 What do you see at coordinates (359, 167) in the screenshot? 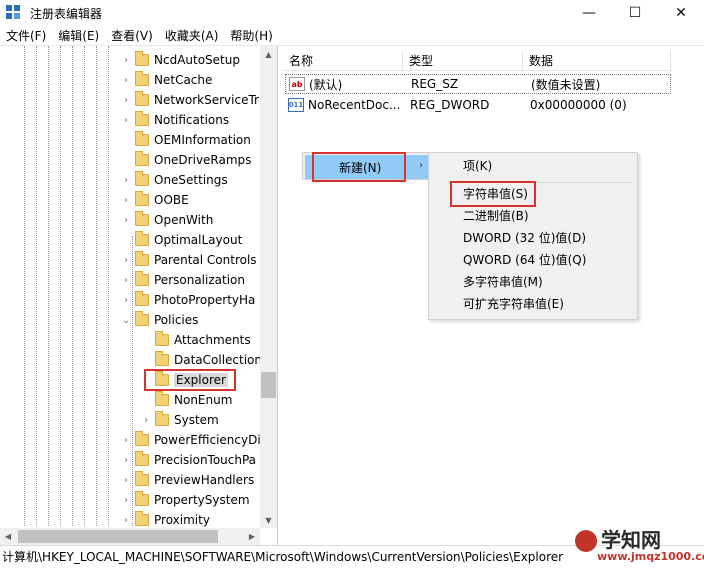
I see `highlight-box-new` at bounding box center [359, 167].